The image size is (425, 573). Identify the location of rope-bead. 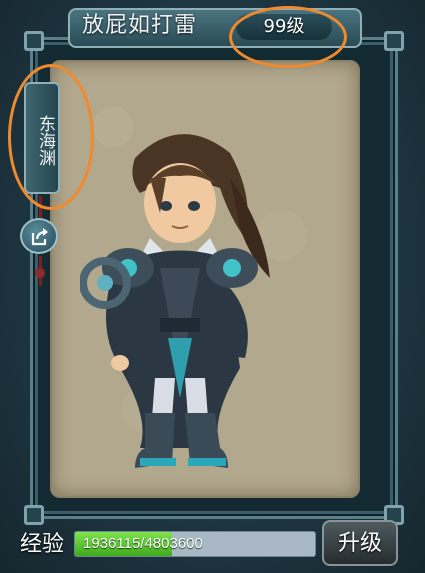
(40, 273).